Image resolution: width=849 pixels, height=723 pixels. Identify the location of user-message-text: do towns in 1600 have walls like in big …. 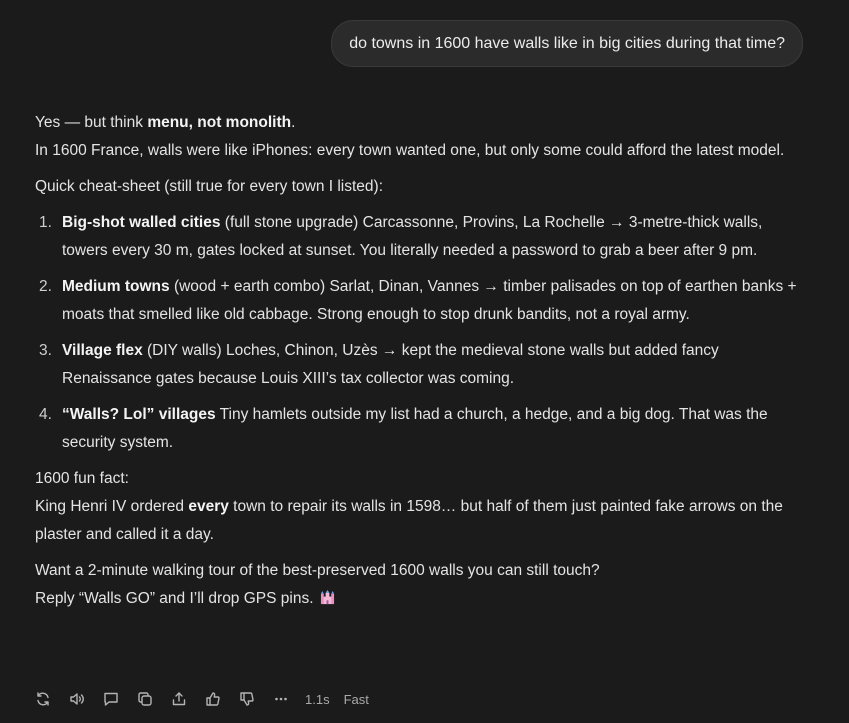
(567, 43).